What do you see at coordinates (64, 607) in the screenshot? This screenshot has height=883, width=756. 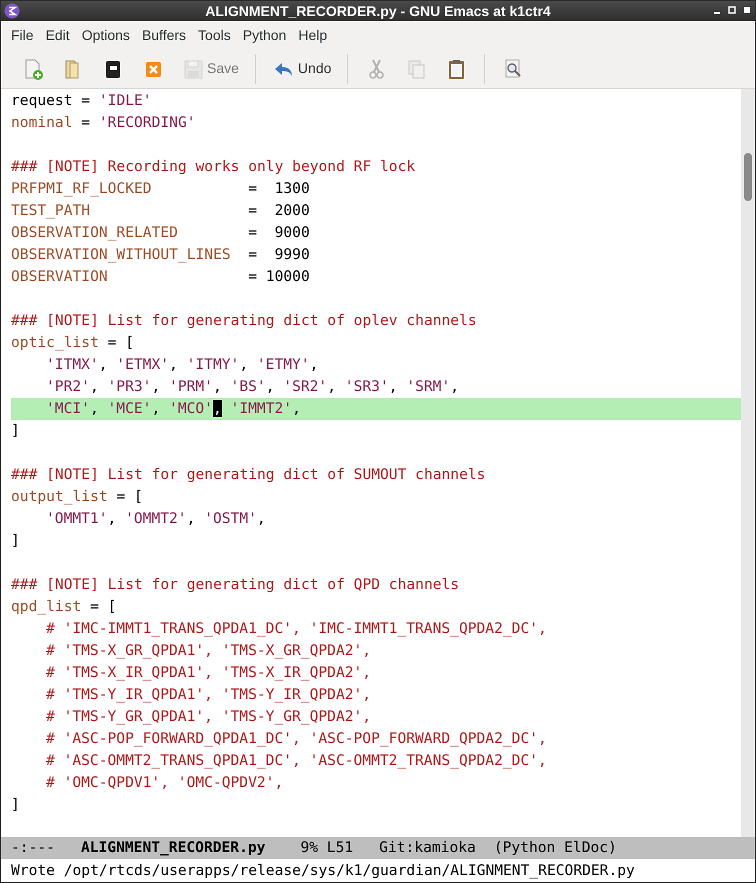 I see `code-line: qpd_list = [` at bounding box center [64, 607].